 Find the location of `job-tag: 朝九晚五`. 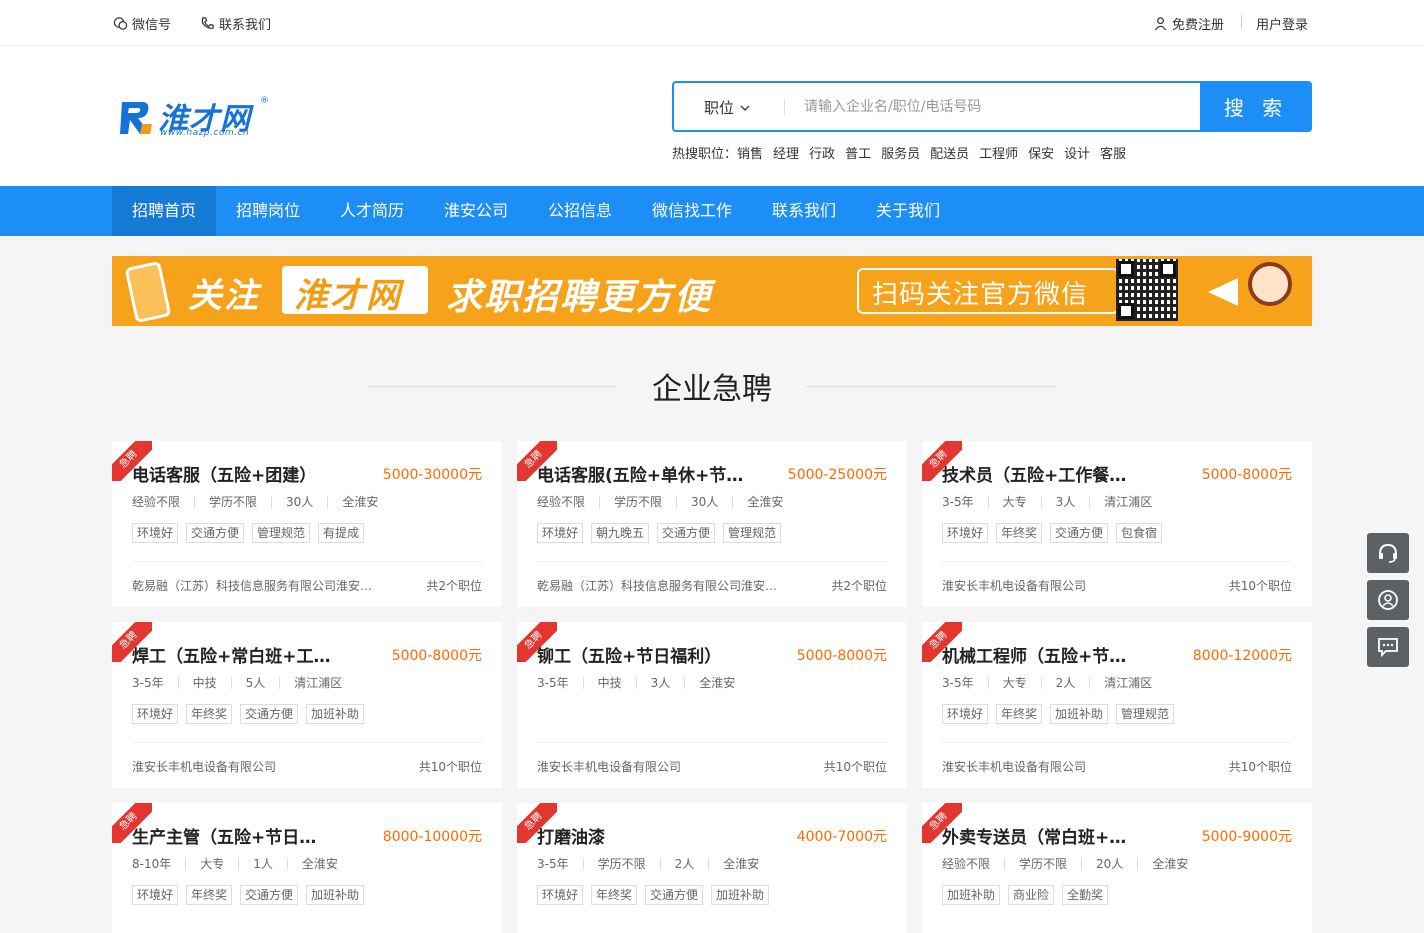

job-tag: 朝九晚五 is located at coordinates (620, 533).